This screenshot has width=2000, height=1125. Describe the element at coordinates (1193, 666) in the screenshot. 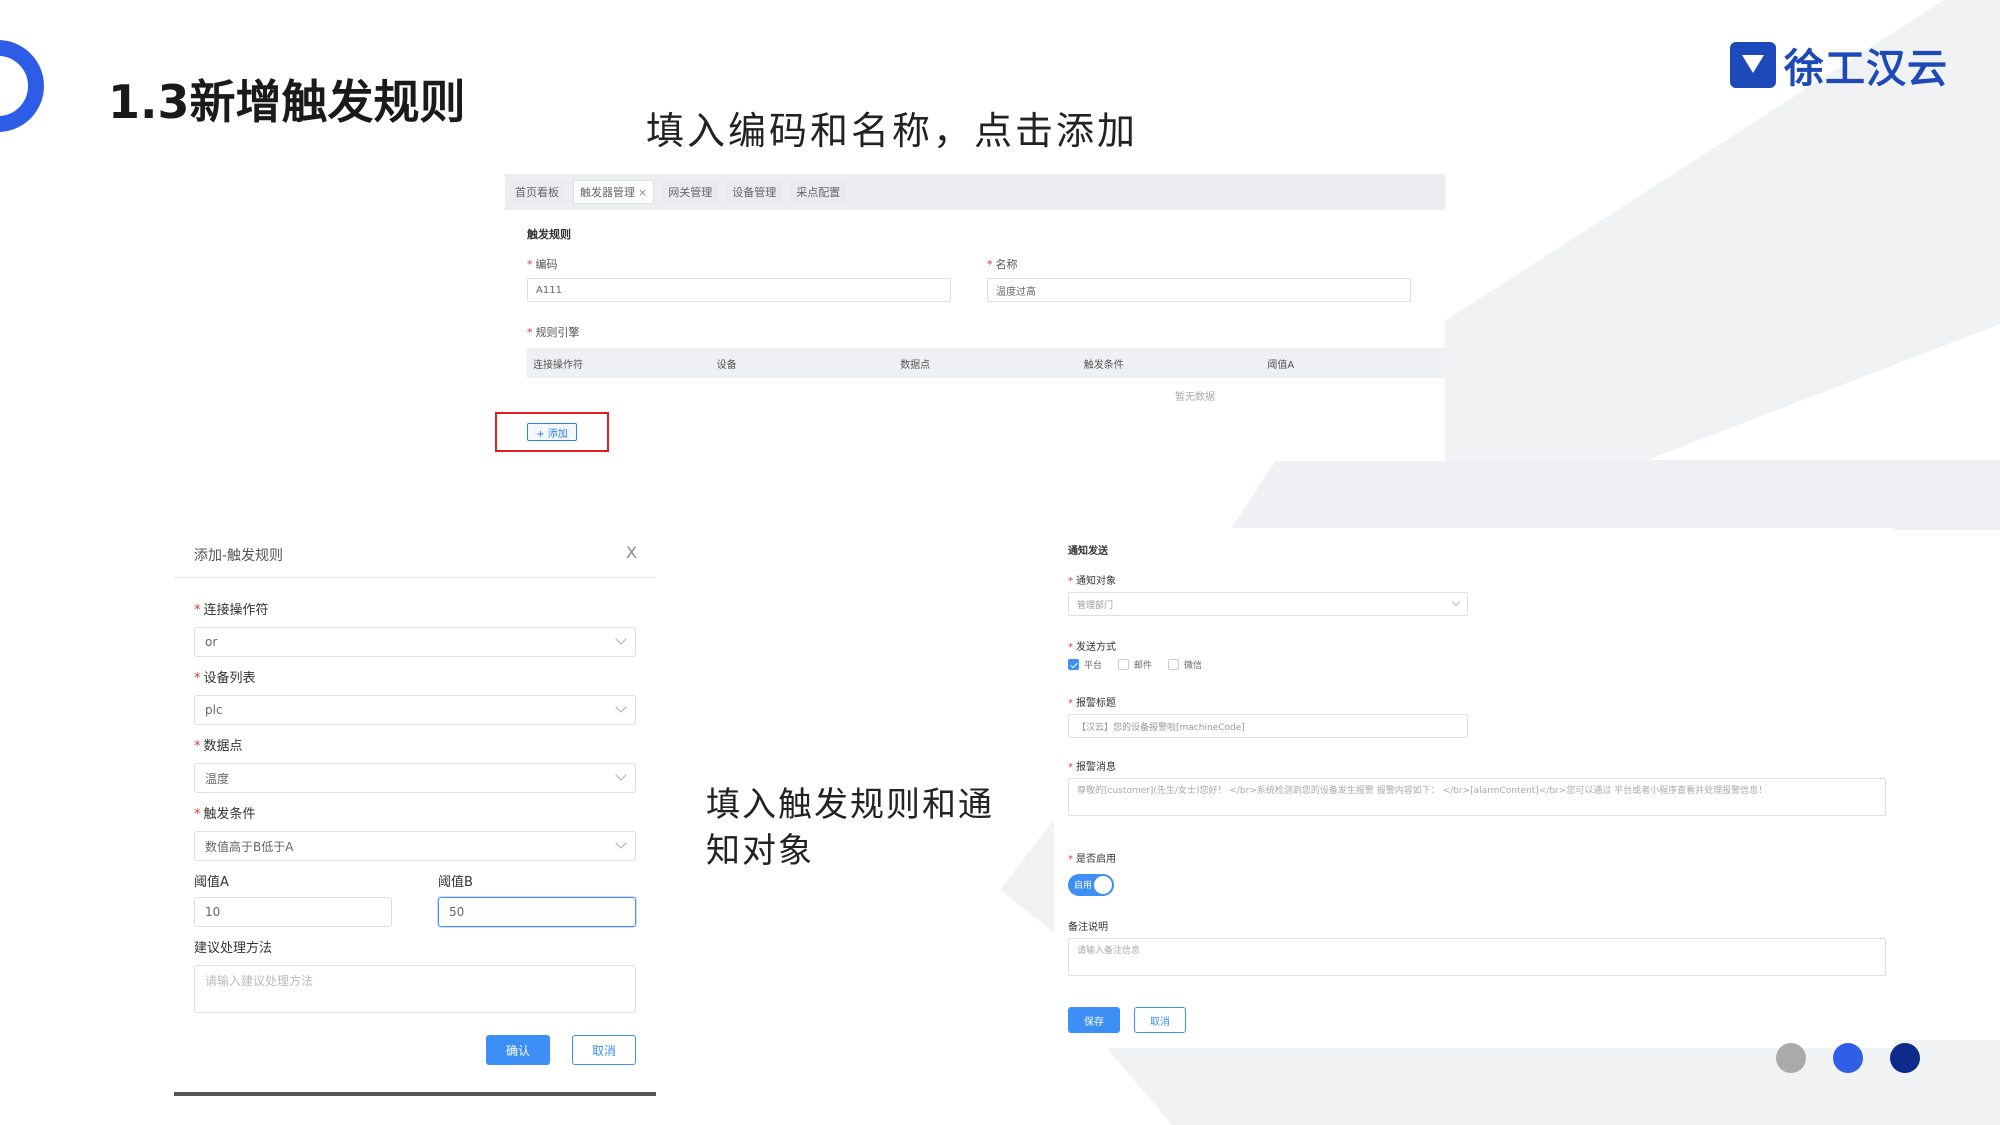

I see `checkbox-label: 微信` at that location.